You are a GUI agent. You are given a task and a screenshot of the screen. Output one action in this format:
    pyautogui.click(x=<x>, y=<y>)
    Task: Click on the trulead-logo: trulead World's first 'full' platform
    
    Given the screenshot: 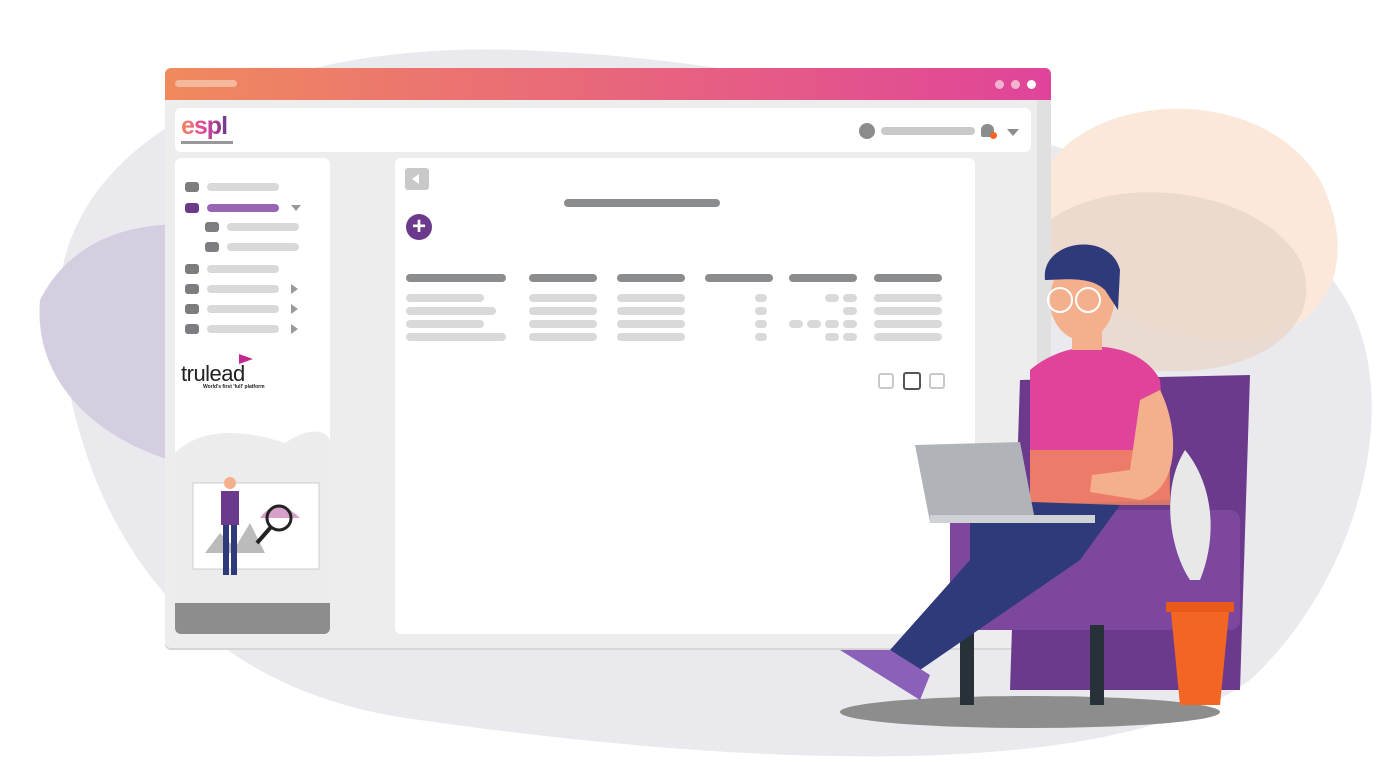 What is the action you would take?
    pyautogui.click(x=223, y=372)
    